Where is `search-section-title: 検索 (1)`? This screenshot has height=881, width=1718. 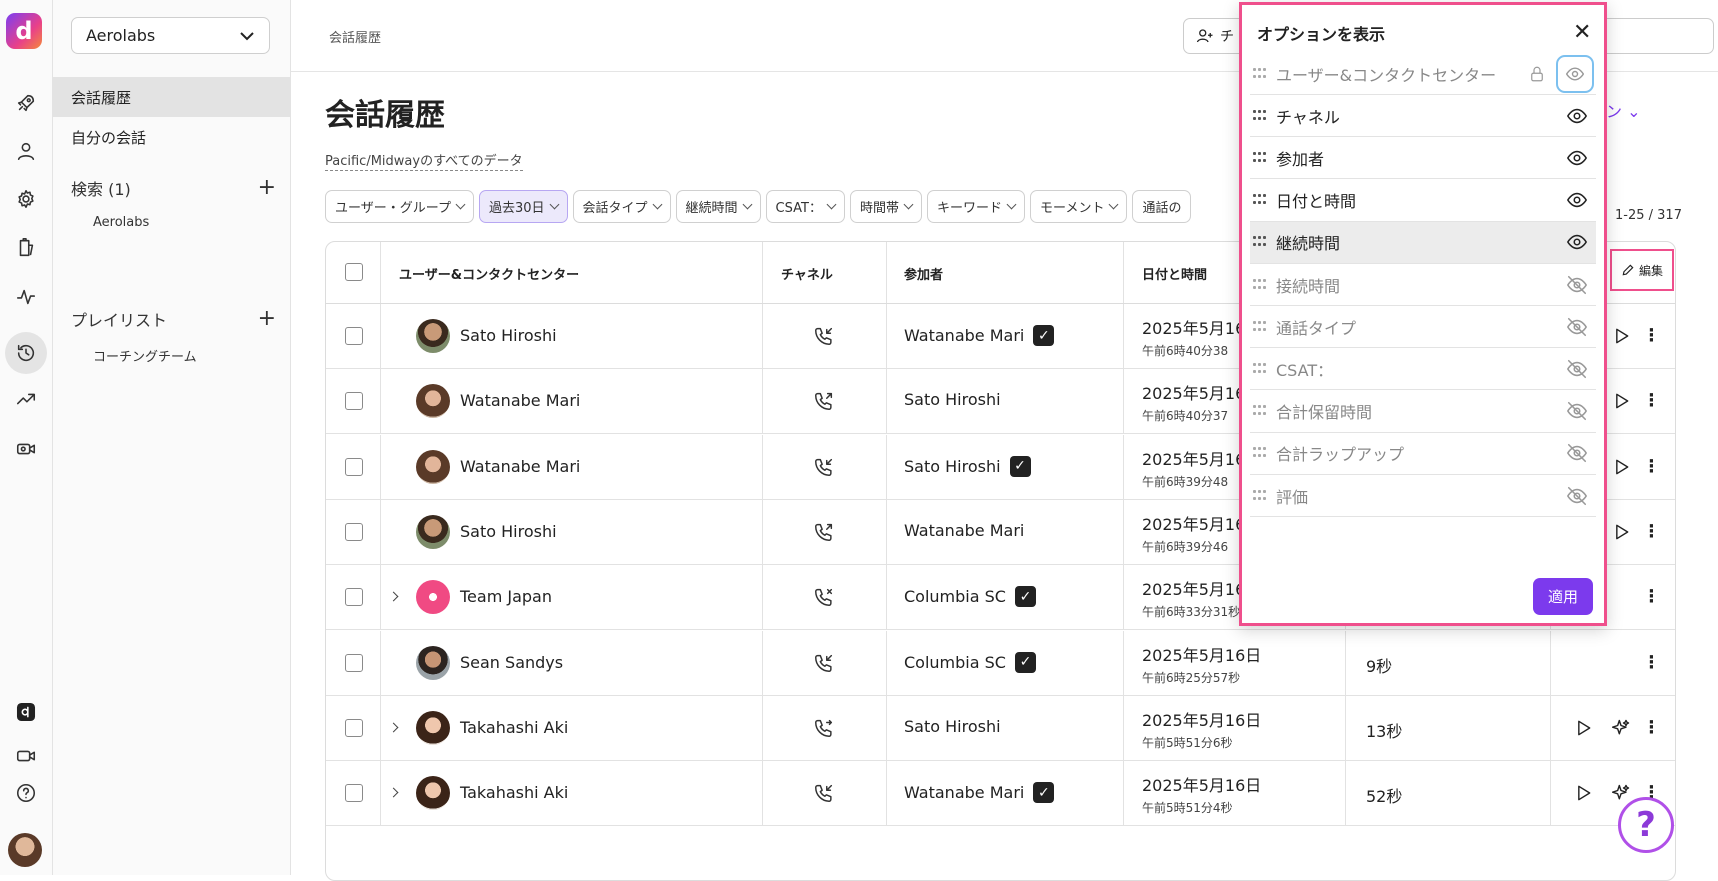
search-section-title: 検索 (1) is located at coordinates (101, 189).